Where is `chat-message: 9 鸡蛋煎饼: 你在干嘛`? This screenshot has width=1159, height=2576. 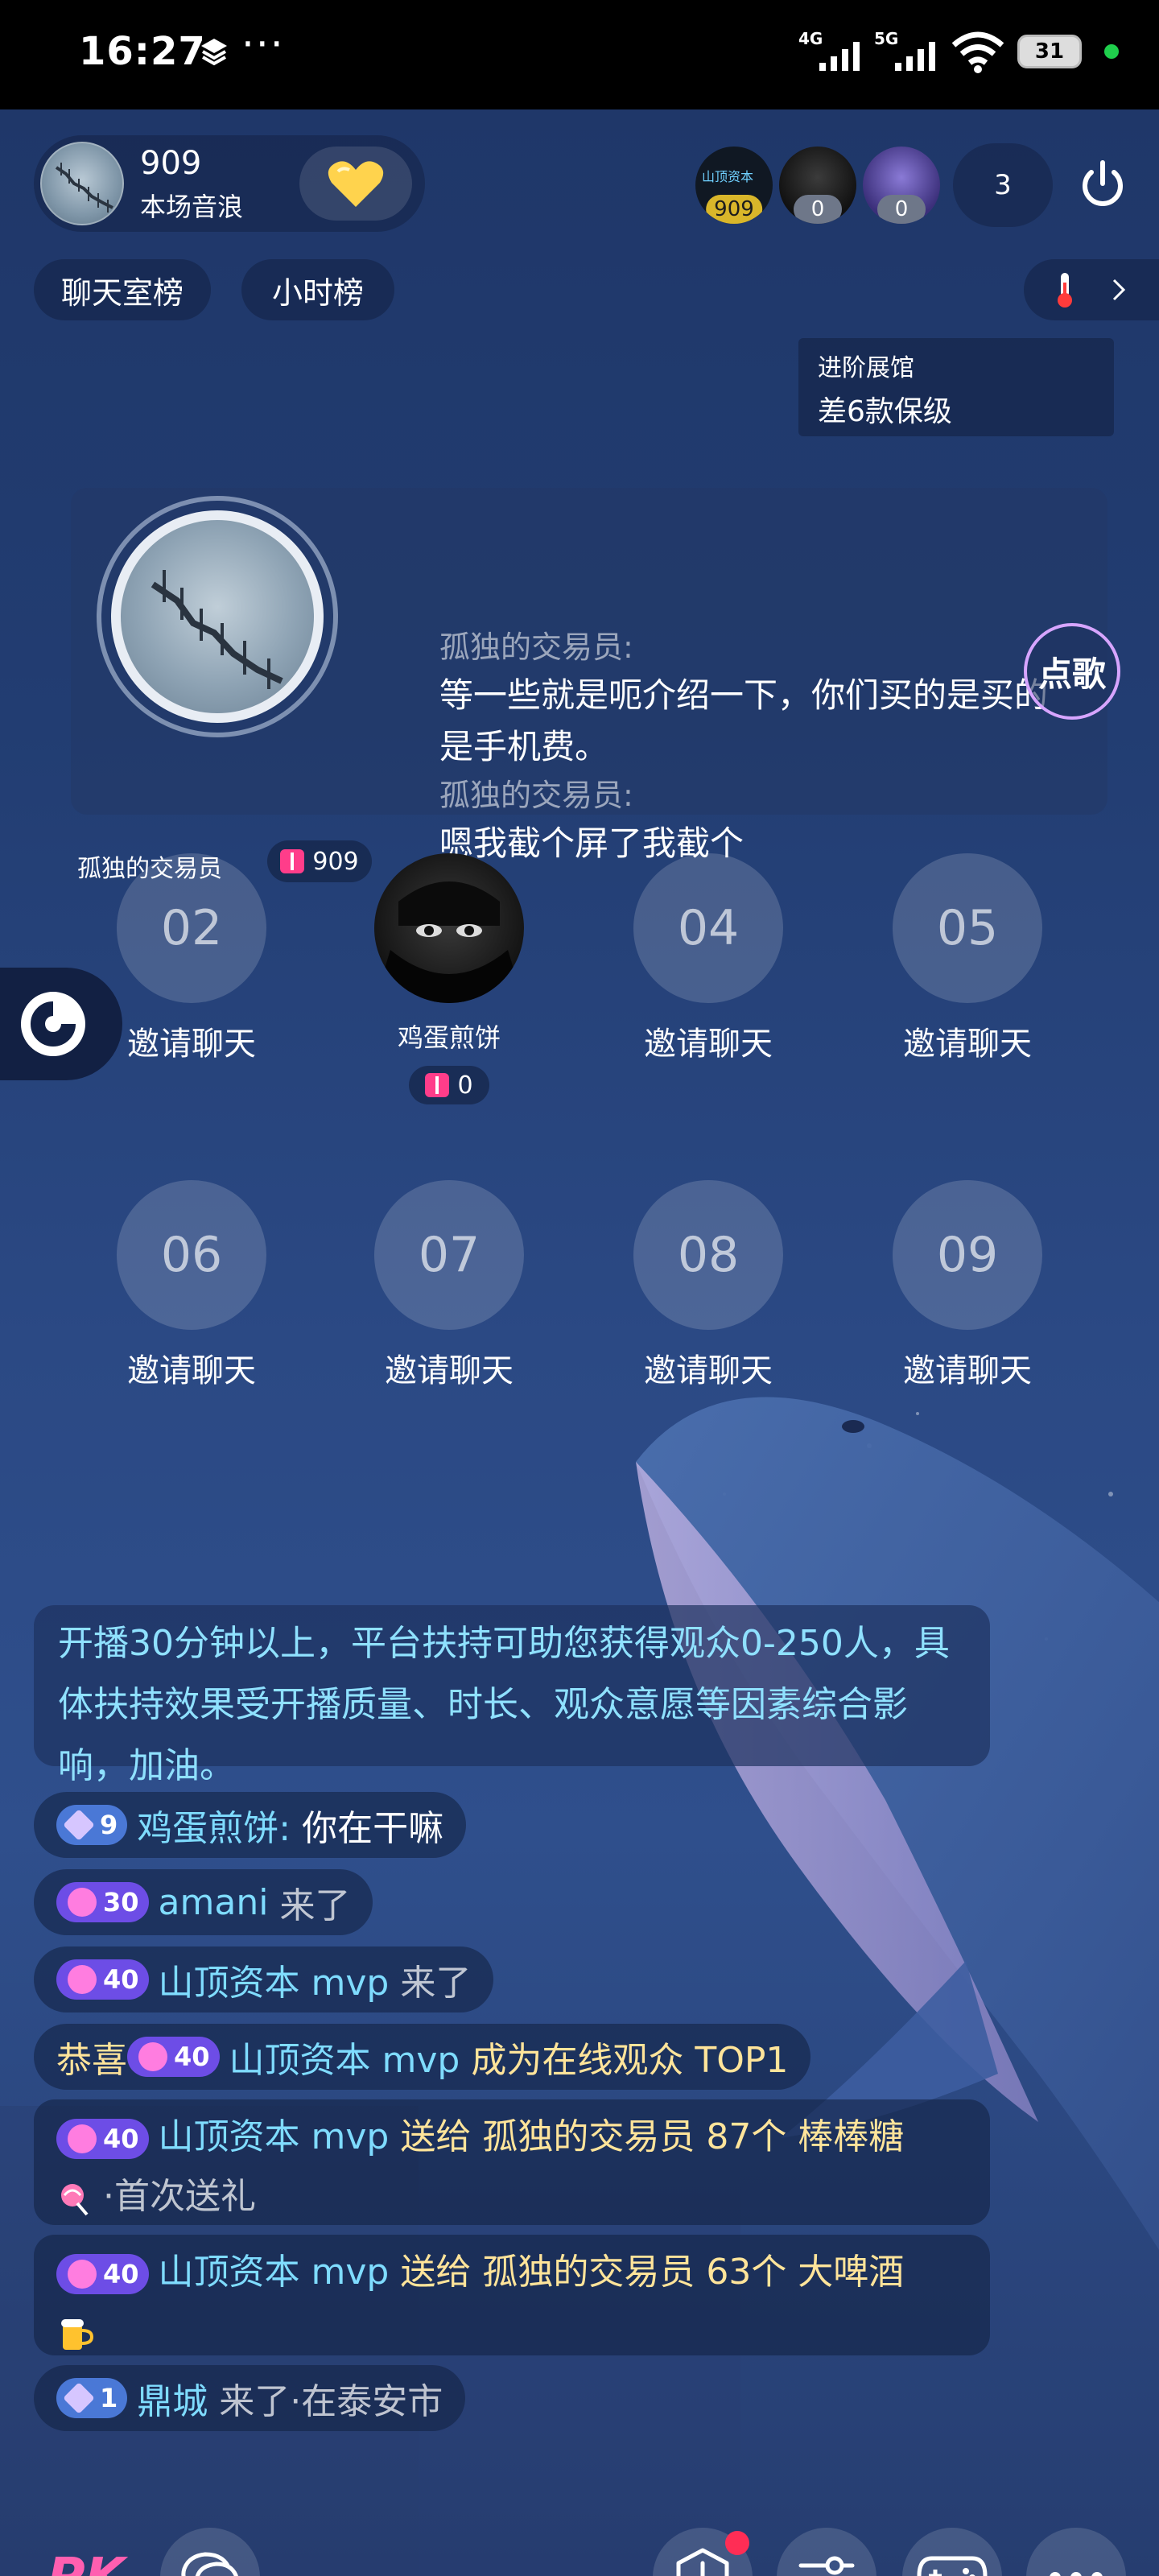
chat-message: 9 鸡蛋煎饼: 你在干嘛 is located at coordinates (251, 1825).